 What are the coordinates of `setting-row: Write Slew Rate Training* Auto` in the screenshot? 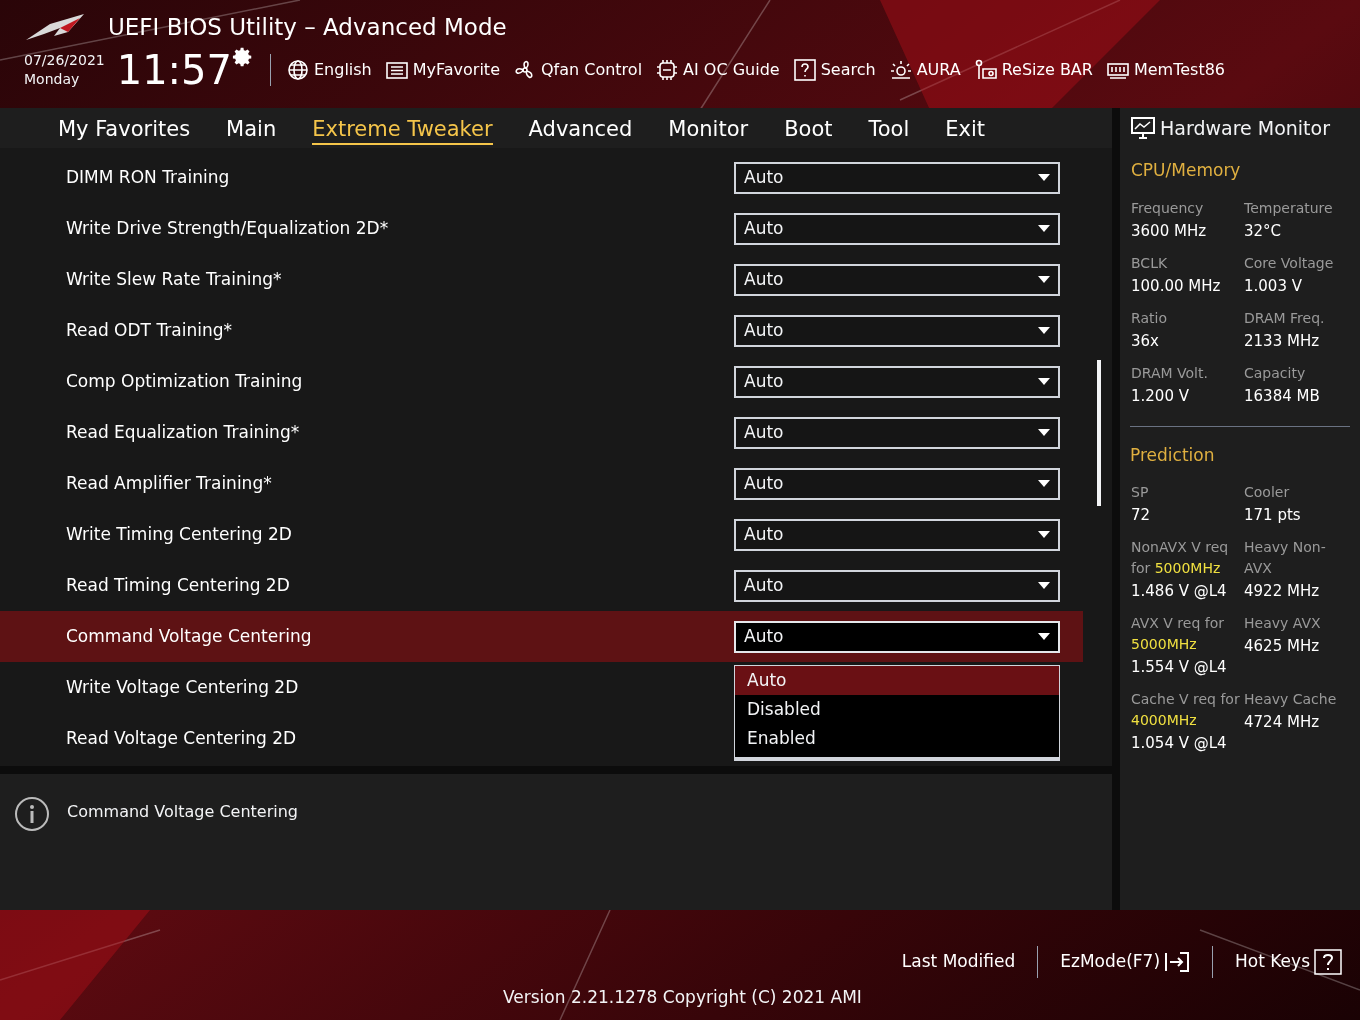 It's located at (541, 279).